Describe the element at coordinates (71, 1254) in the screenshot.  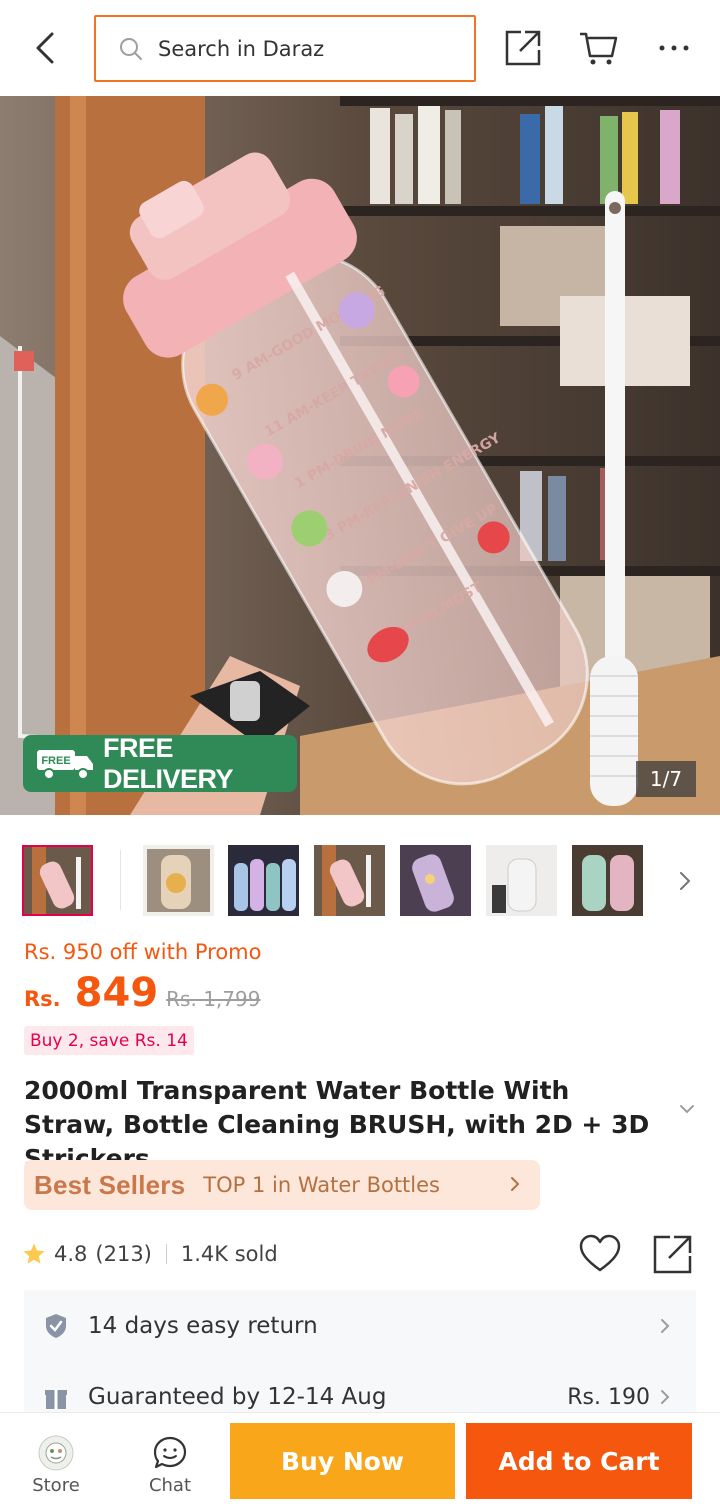
I see `rating-value: 4.8` at that location.